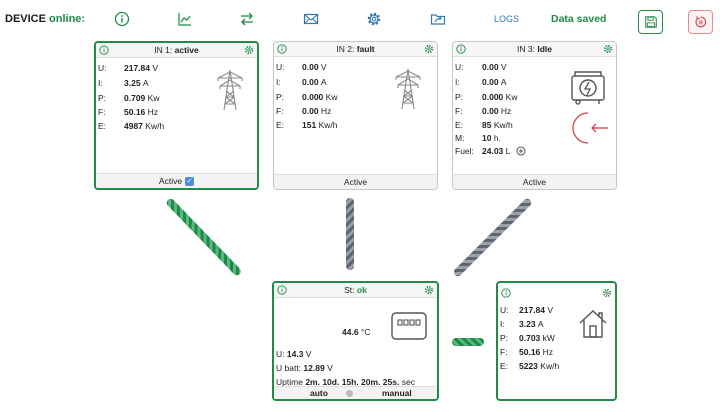 The height and width of the screenshot is (412, 720). Describe the element at coordinates (144, 126) in the screenshot. I see `row-value: 4987 Kw/h` at that location.